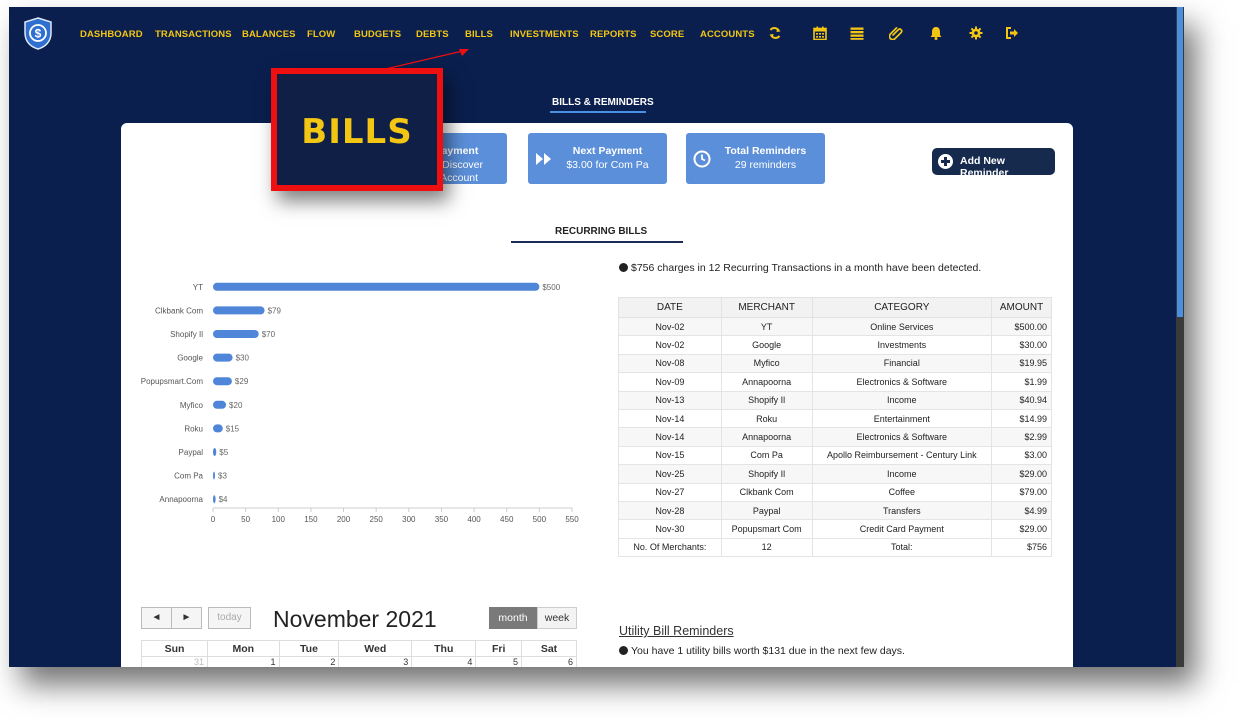 This screenshot has width=1254, height=719. Describe the element at coordinates (835, 510) in the screenshot. I see `table-row: Nov-28 Paypal Transfers $4.99` at that location.